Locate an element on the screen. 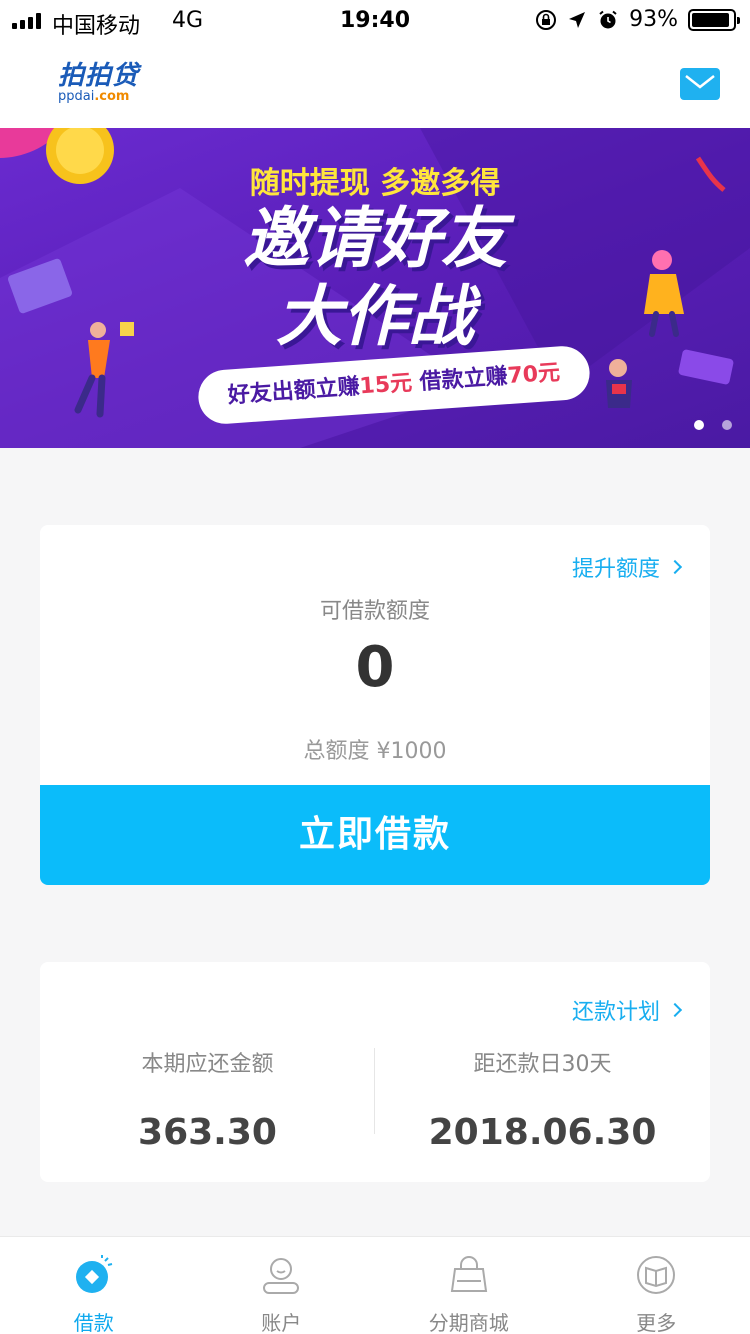 This screenshot has width=750, height=1334. total-credit-label: 总额度 ¥1000 is located at coordinates (375, 751).